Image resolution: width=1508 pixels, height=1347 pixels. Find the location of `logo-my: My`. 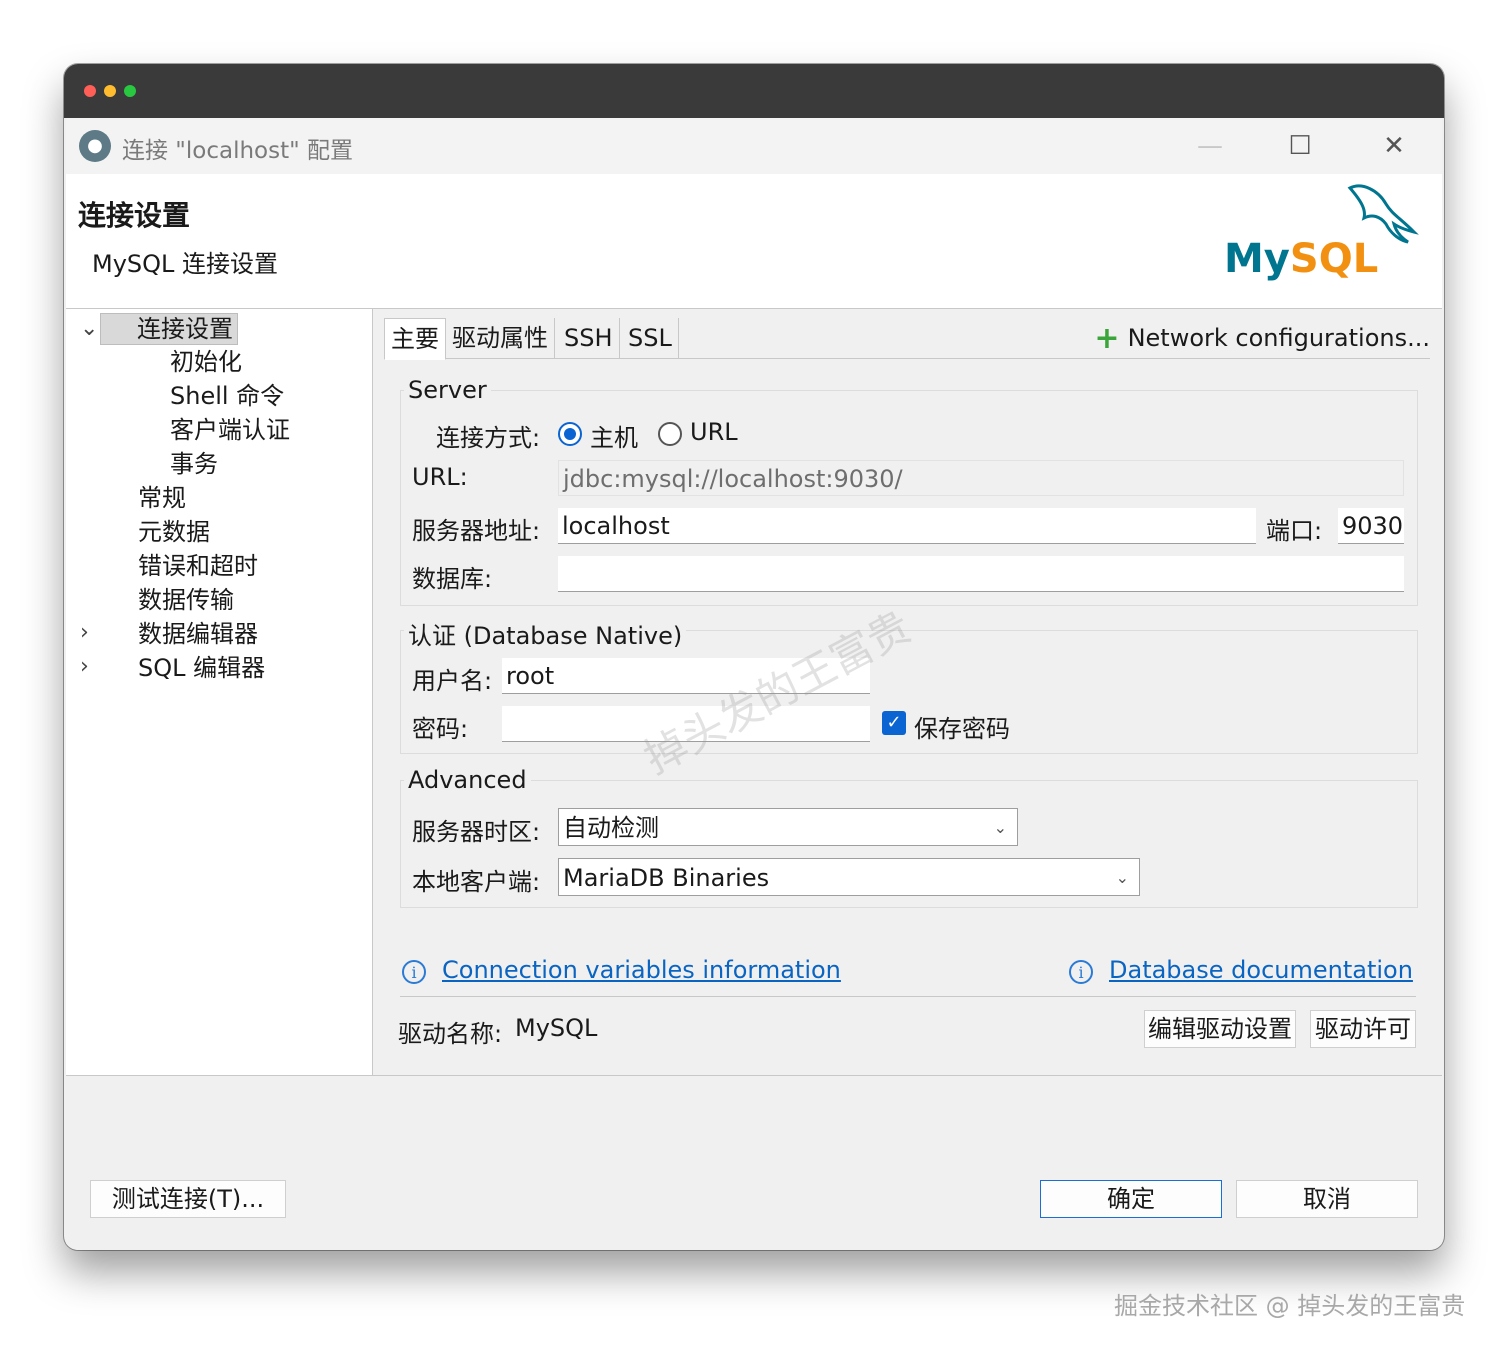

logo-my: My is located at coordinates (1257, 259).